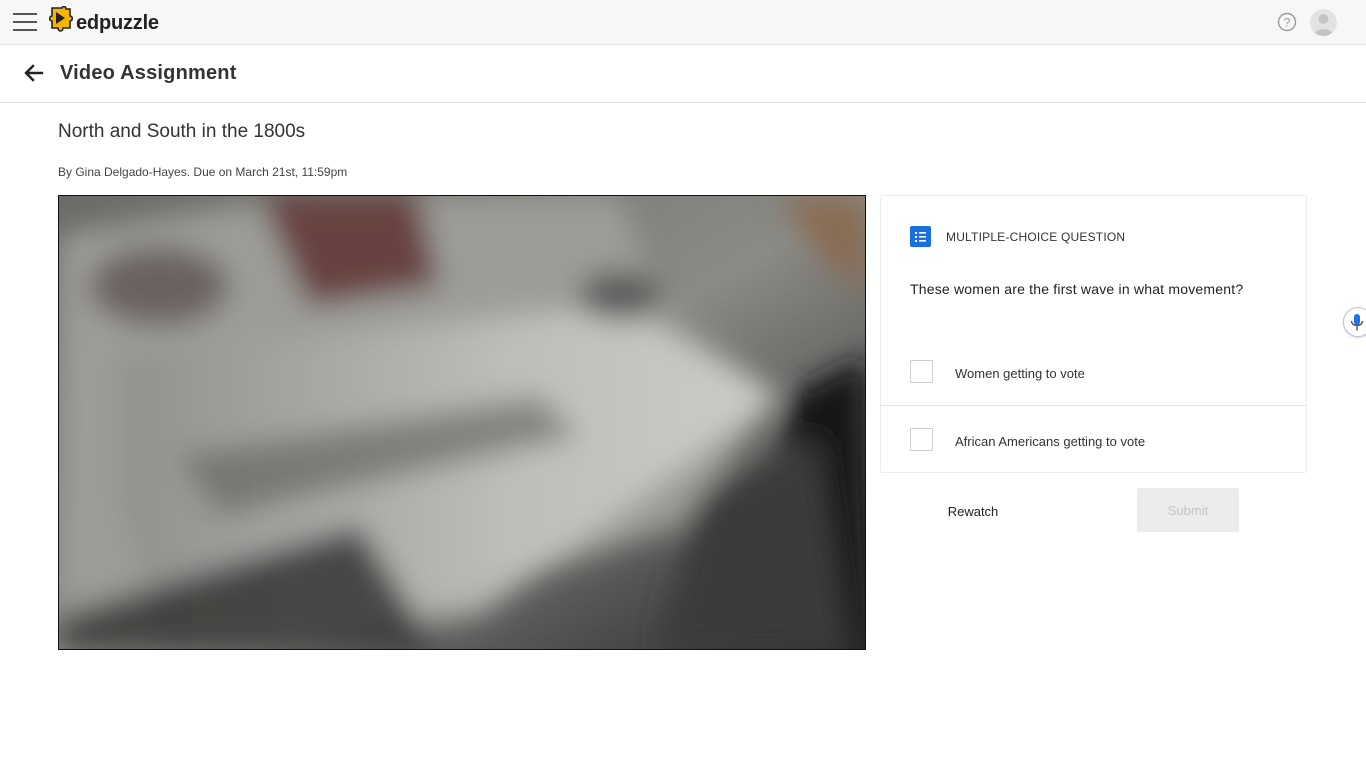  I want to click on logo-text: edpuzzle, so click(117, 22).